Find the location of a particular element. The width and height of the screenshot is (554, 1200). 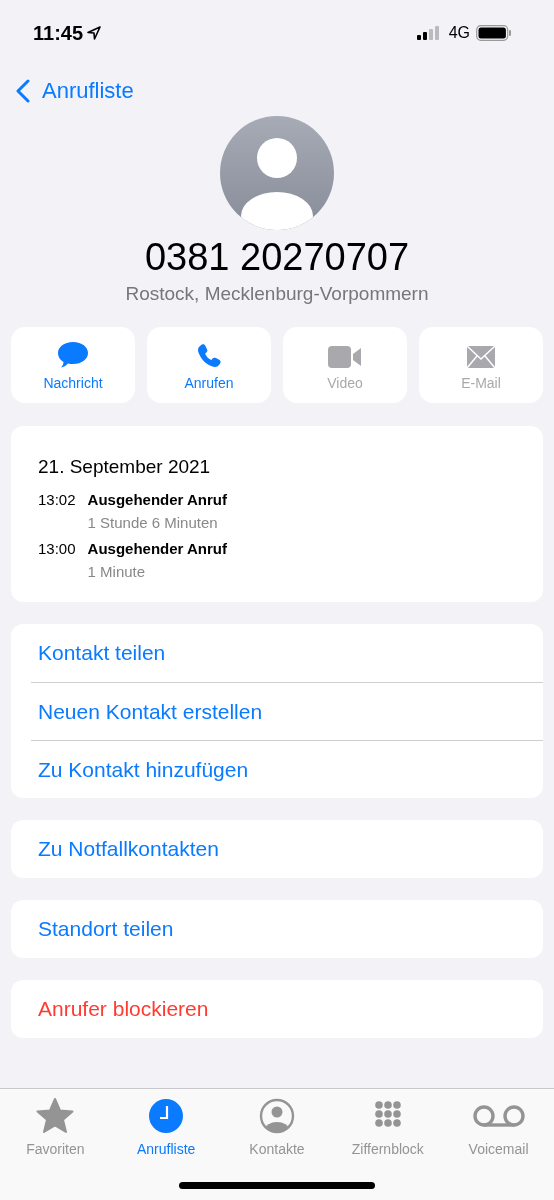

action-button: Anrufen is located at coordinates (209, 365).